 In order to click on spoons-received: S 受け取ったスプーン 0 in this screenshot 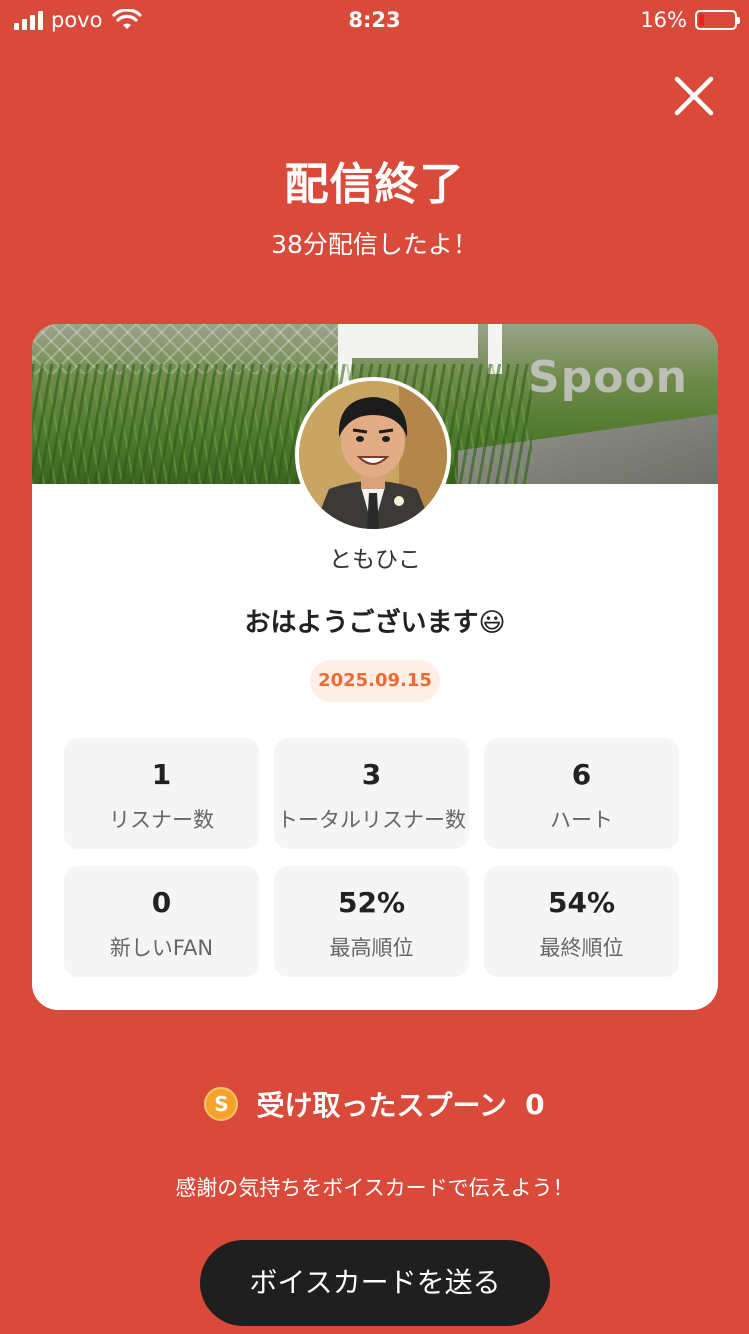, I will do `click(374, 1104)`.